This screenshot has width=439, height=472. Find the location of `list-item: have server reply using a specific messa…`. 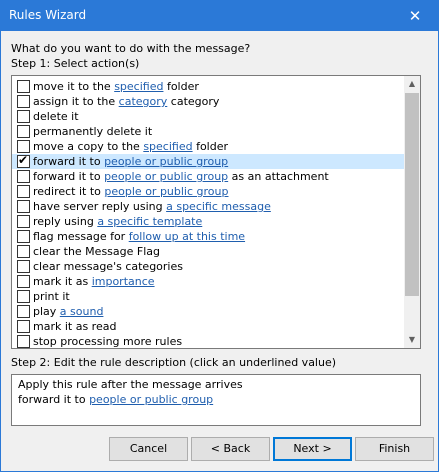

list-item: have server reply using a specific messa… is located at coordinates (208, 206).